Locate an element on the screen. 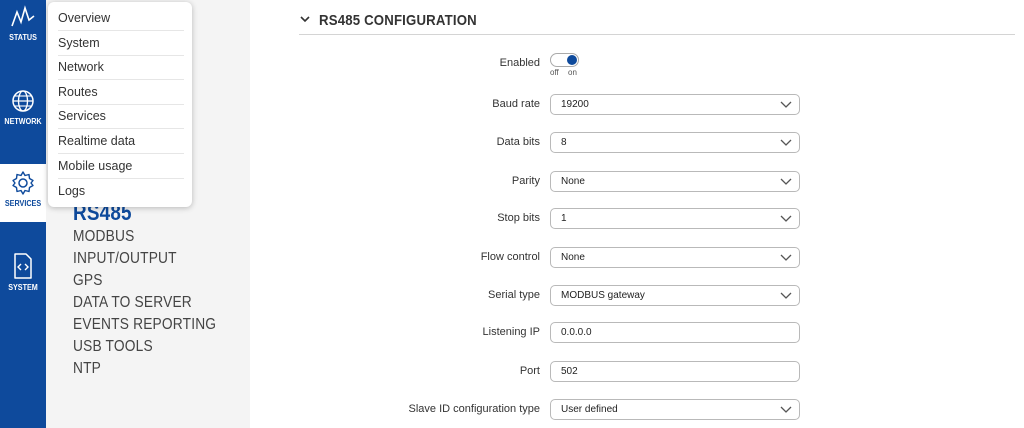  submenu-item-modbus: MODBUS is located at coordinates (103, 237).